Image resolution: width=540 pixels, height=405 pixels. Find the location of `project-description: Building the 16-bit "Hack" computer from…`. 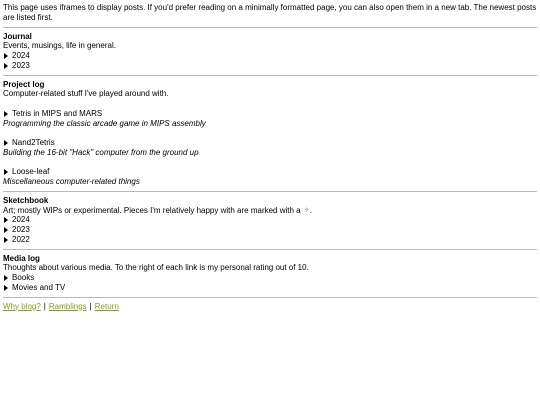

project-description: Building the 16-bit "Hack" computer from… is located at coordinates (101, 152).